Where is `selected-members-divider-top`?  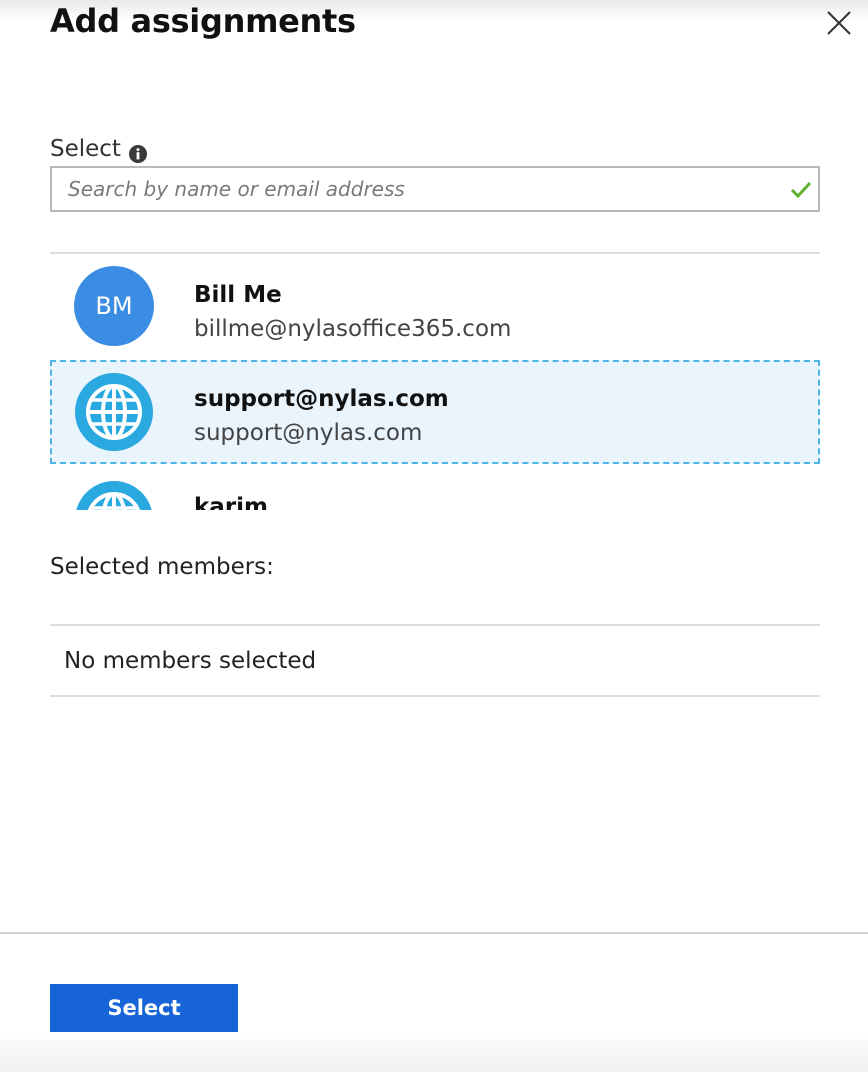 selected-members-divider-top is located at coordinates (435, 625).